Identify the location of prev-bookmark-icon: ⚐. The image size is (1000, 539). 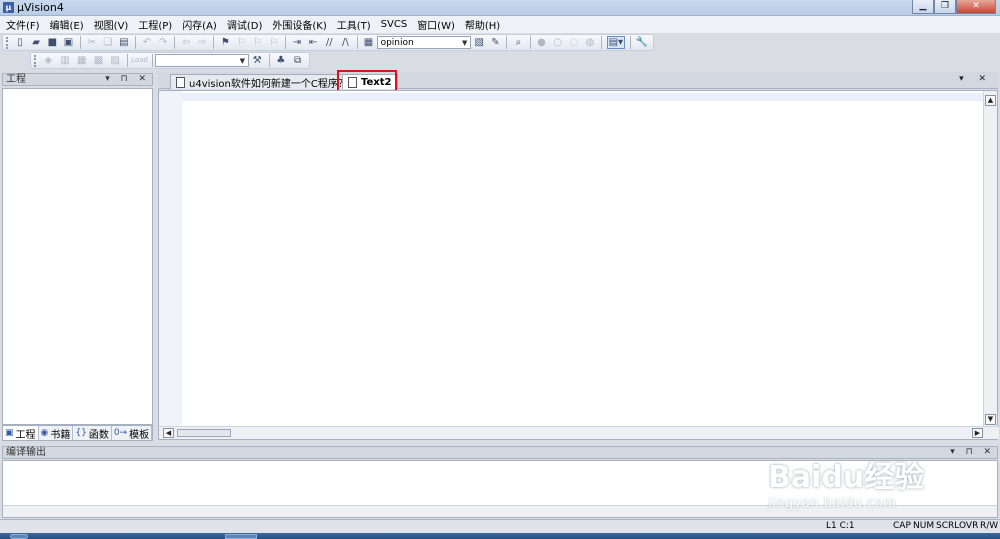
(241, 42).